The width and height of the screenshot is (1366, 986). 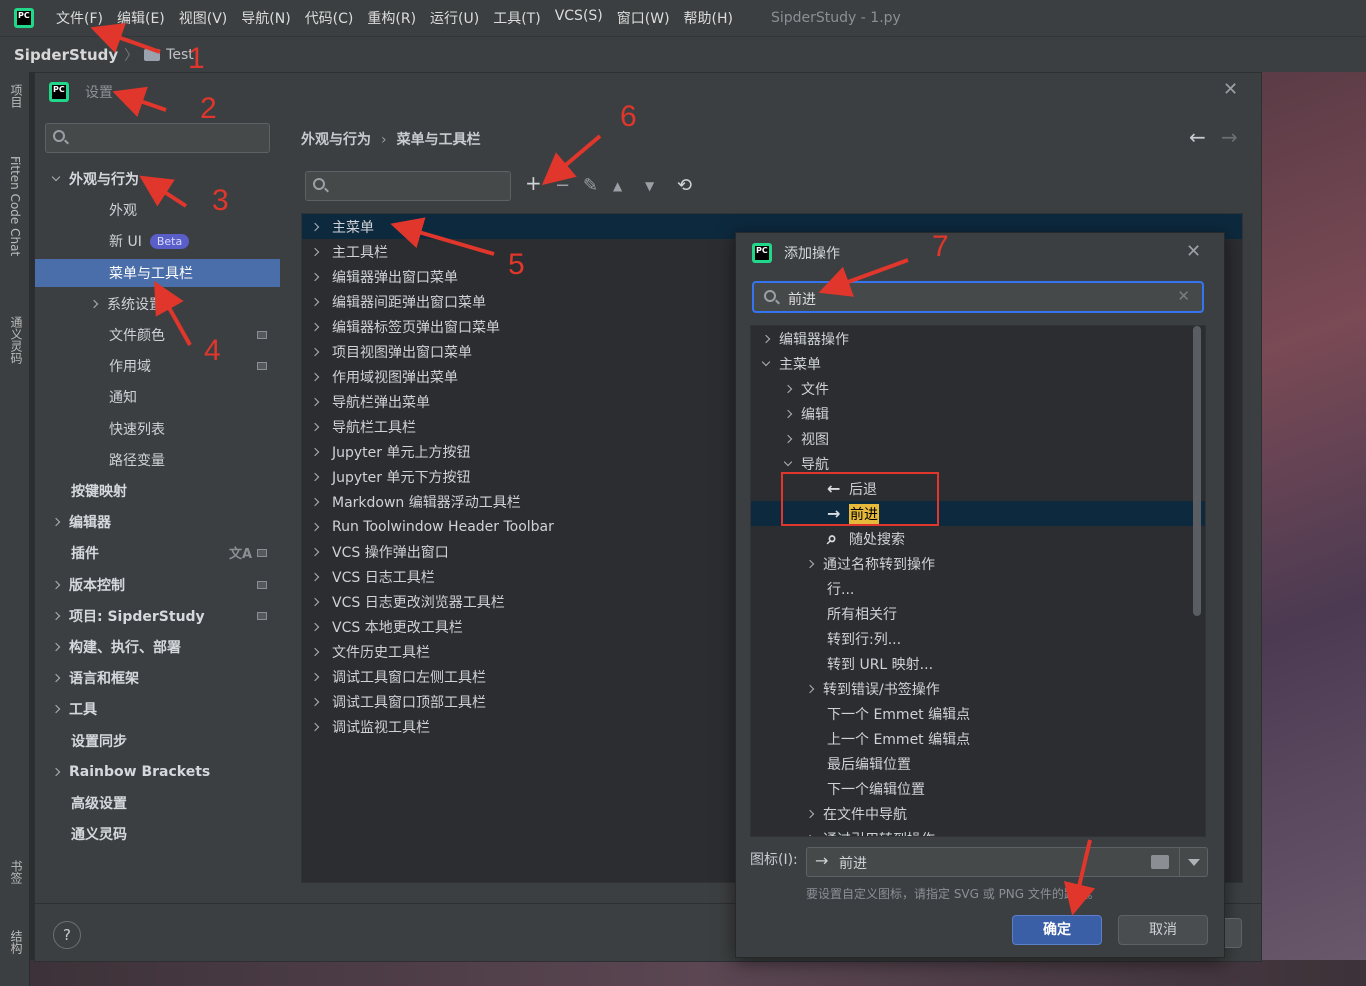 I want to click on move-up-icon: ▲, so click(x=617, y=186).